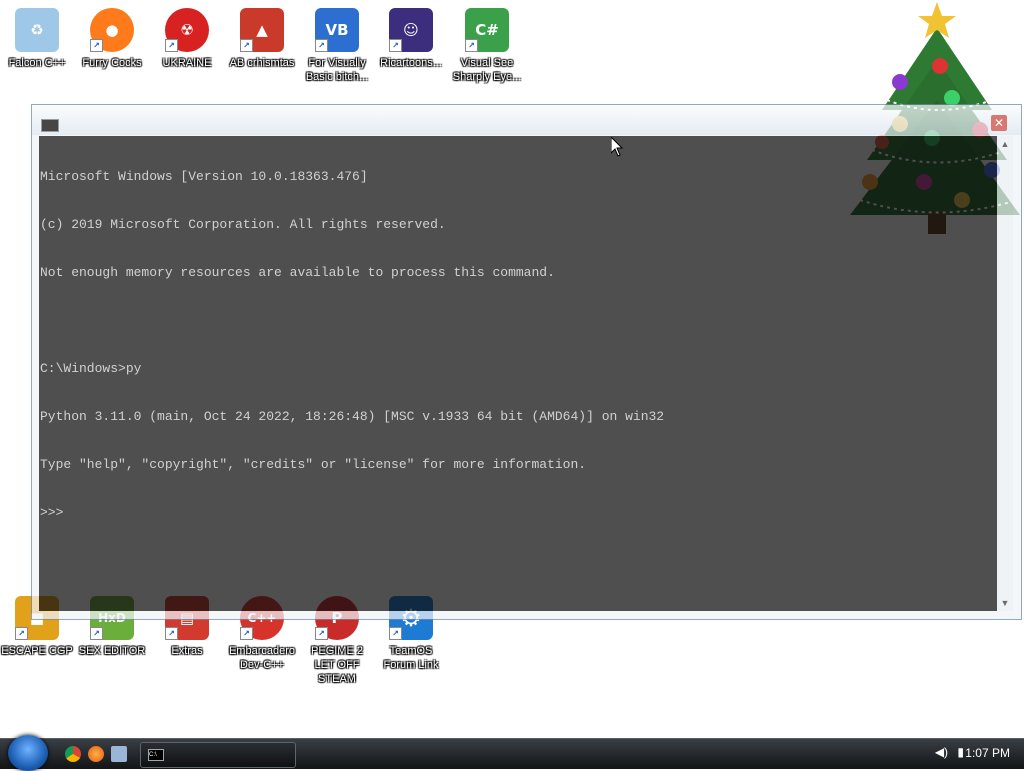 This screenshot has height=771, width=1024. What do you see at coordinates (999, 123) in the screenshot?
I see `close-button: ✕` at bounding box center [999, 123].